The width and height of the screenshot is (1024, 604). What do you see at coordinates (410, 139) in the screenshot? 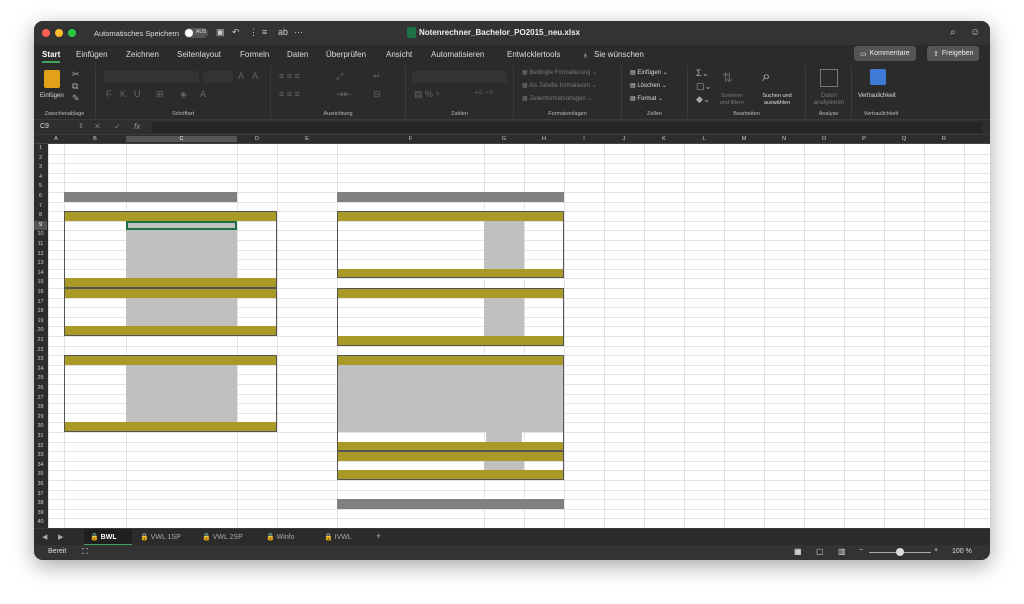
I see `column-header: F` at bounding box center [410, 139].